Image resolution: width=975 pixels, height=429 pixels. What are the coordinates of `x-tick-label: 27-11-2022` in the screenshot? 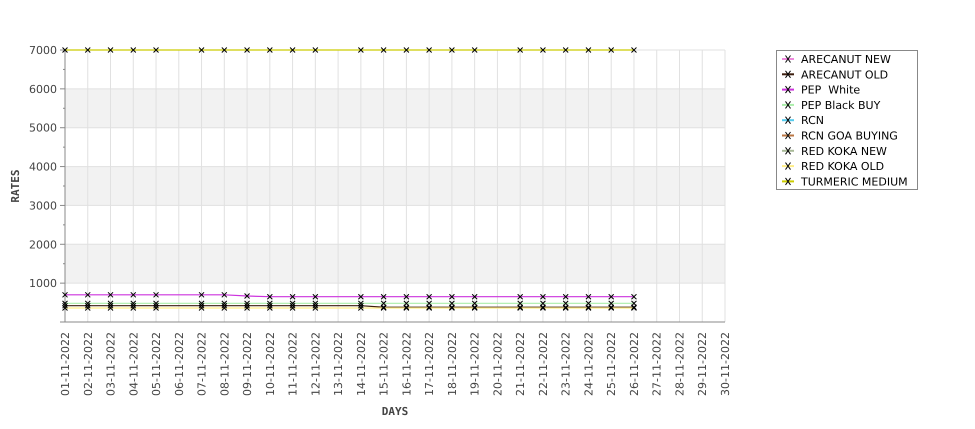 It's located at (657, 364).